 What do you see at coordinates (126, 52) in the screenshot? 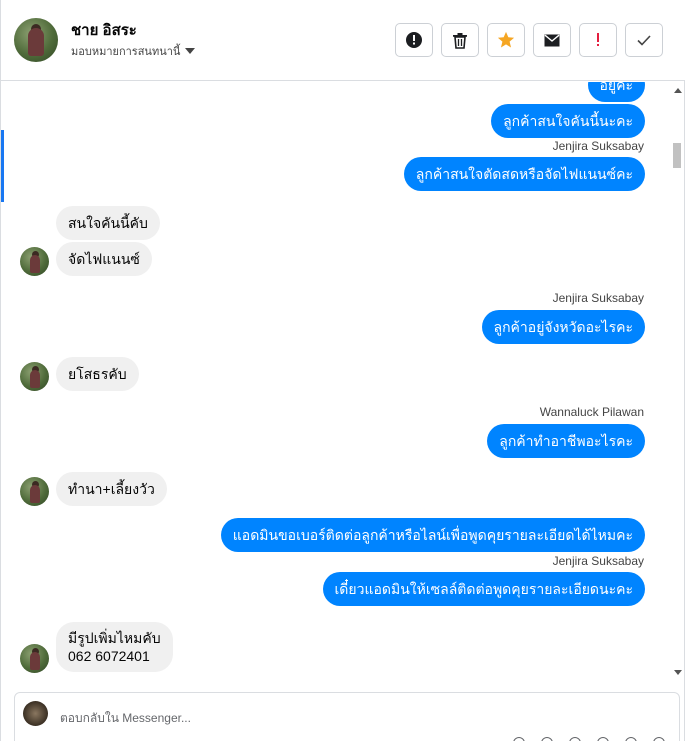
I see `assign-label: มอบหมายการสนทนานี้` at bounding box center [126, 52].